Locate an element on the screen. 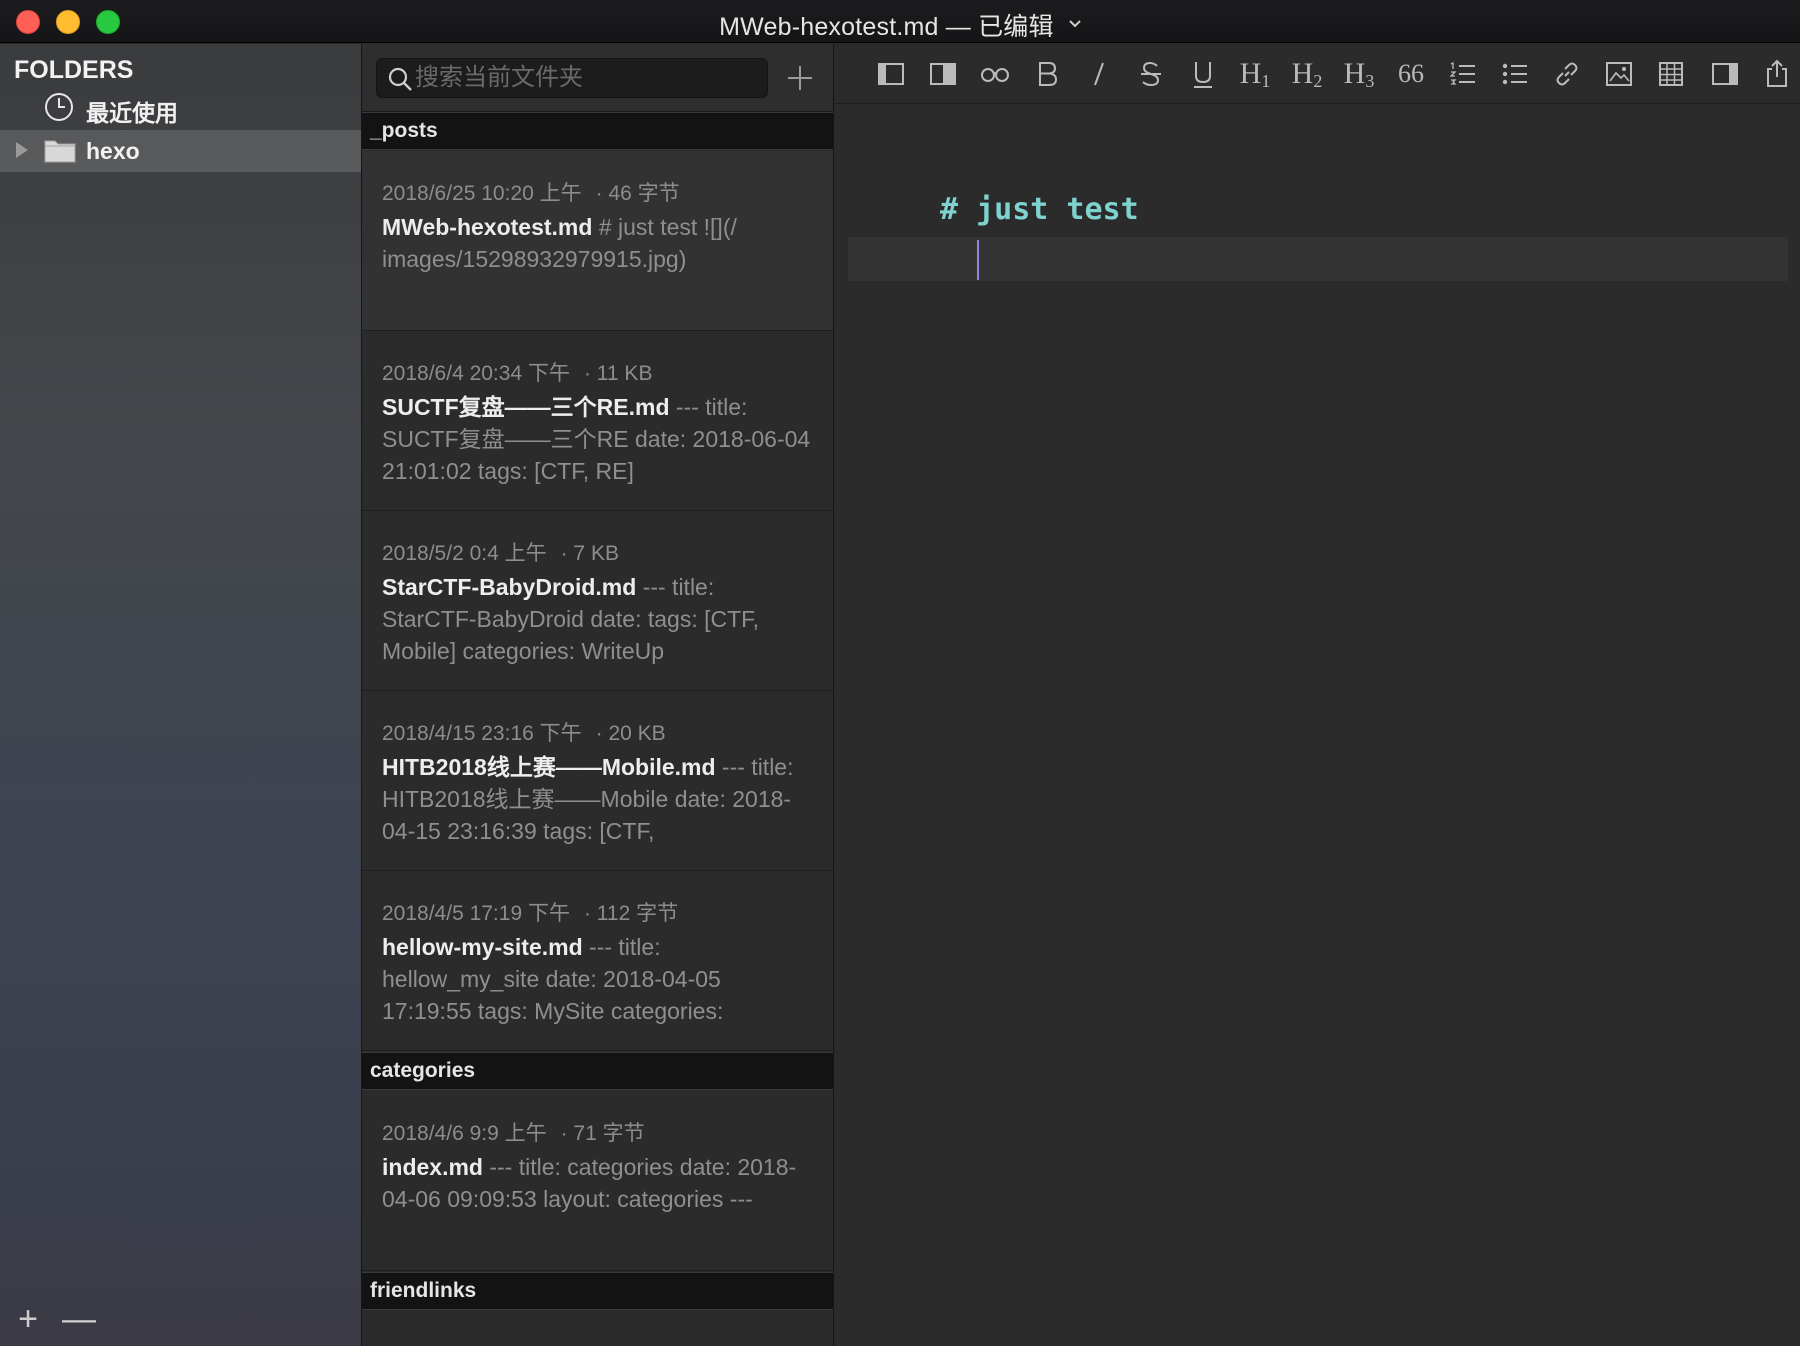 Image resolution: width=1800 pixels, height=1346 pixels. note-size: · 71 字节 is located at coordinates (602, 1133).